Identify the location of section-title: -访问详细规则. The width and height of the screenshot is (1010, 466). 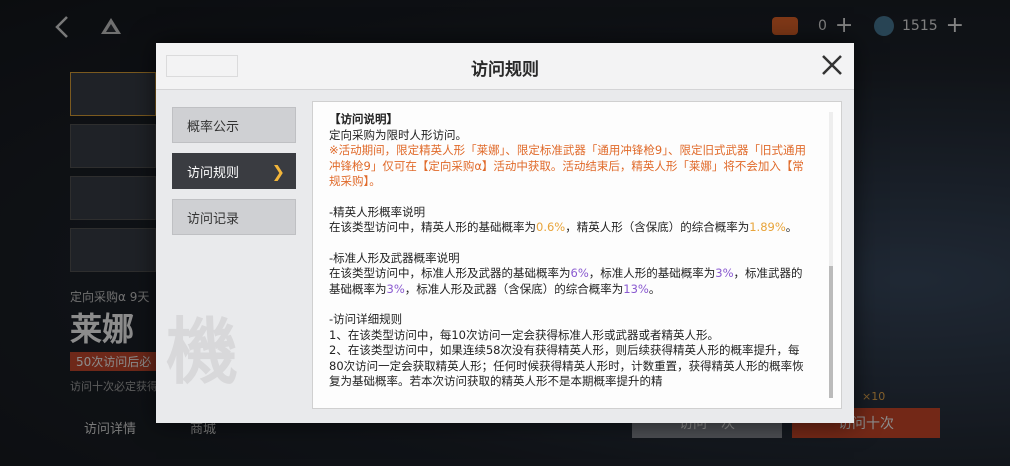
(366, 319).